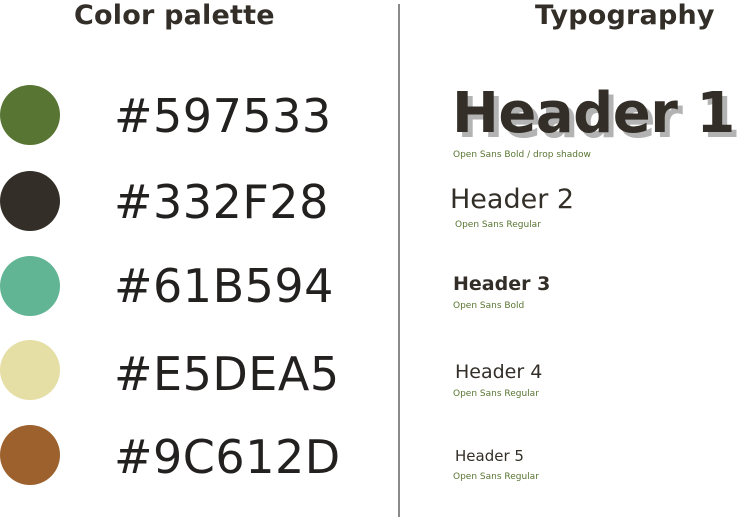 This screenshot has width=749, height=517. What do you see at coordinates (30, 455) in the screenshot?
I see `color-swatch-rust` at bounding box center [30, 455].